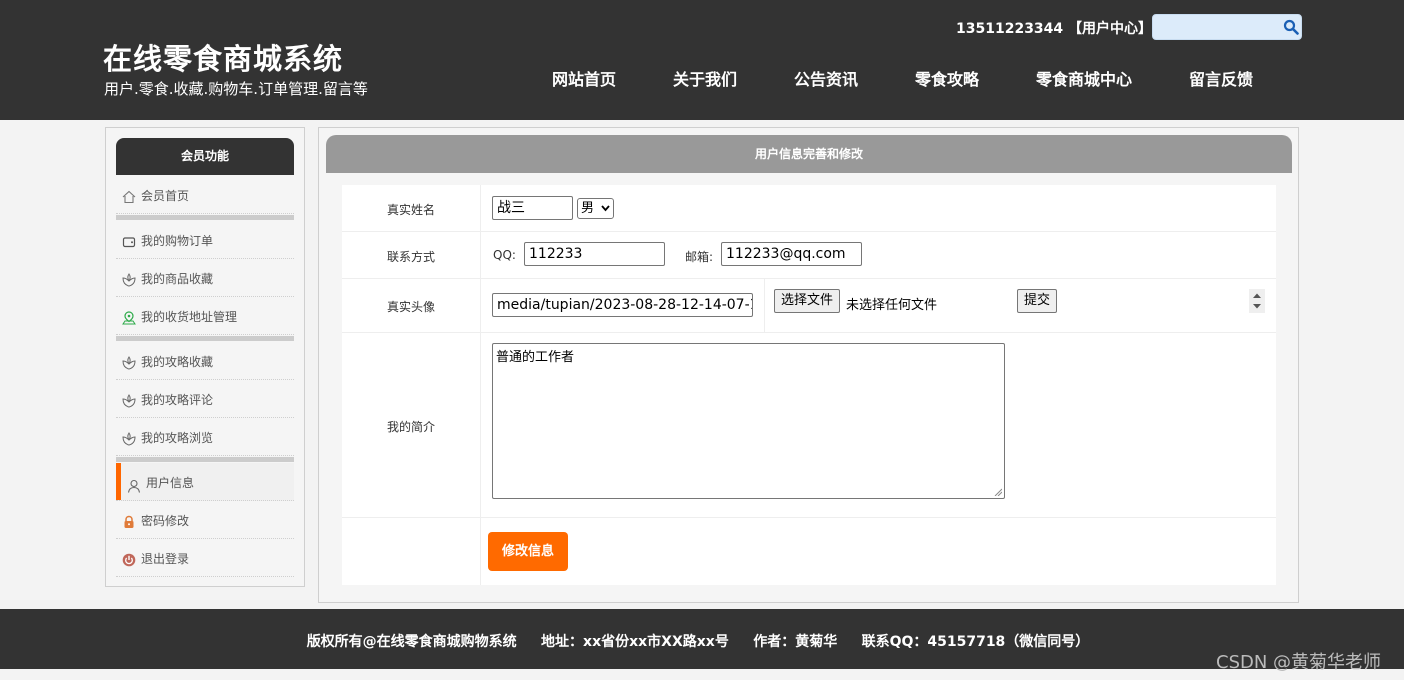 The height and width of the screenshot is (680, 1404). Describe the element at coordinates (129, 521) in the screenshot. I see `lock-icon` at that location.